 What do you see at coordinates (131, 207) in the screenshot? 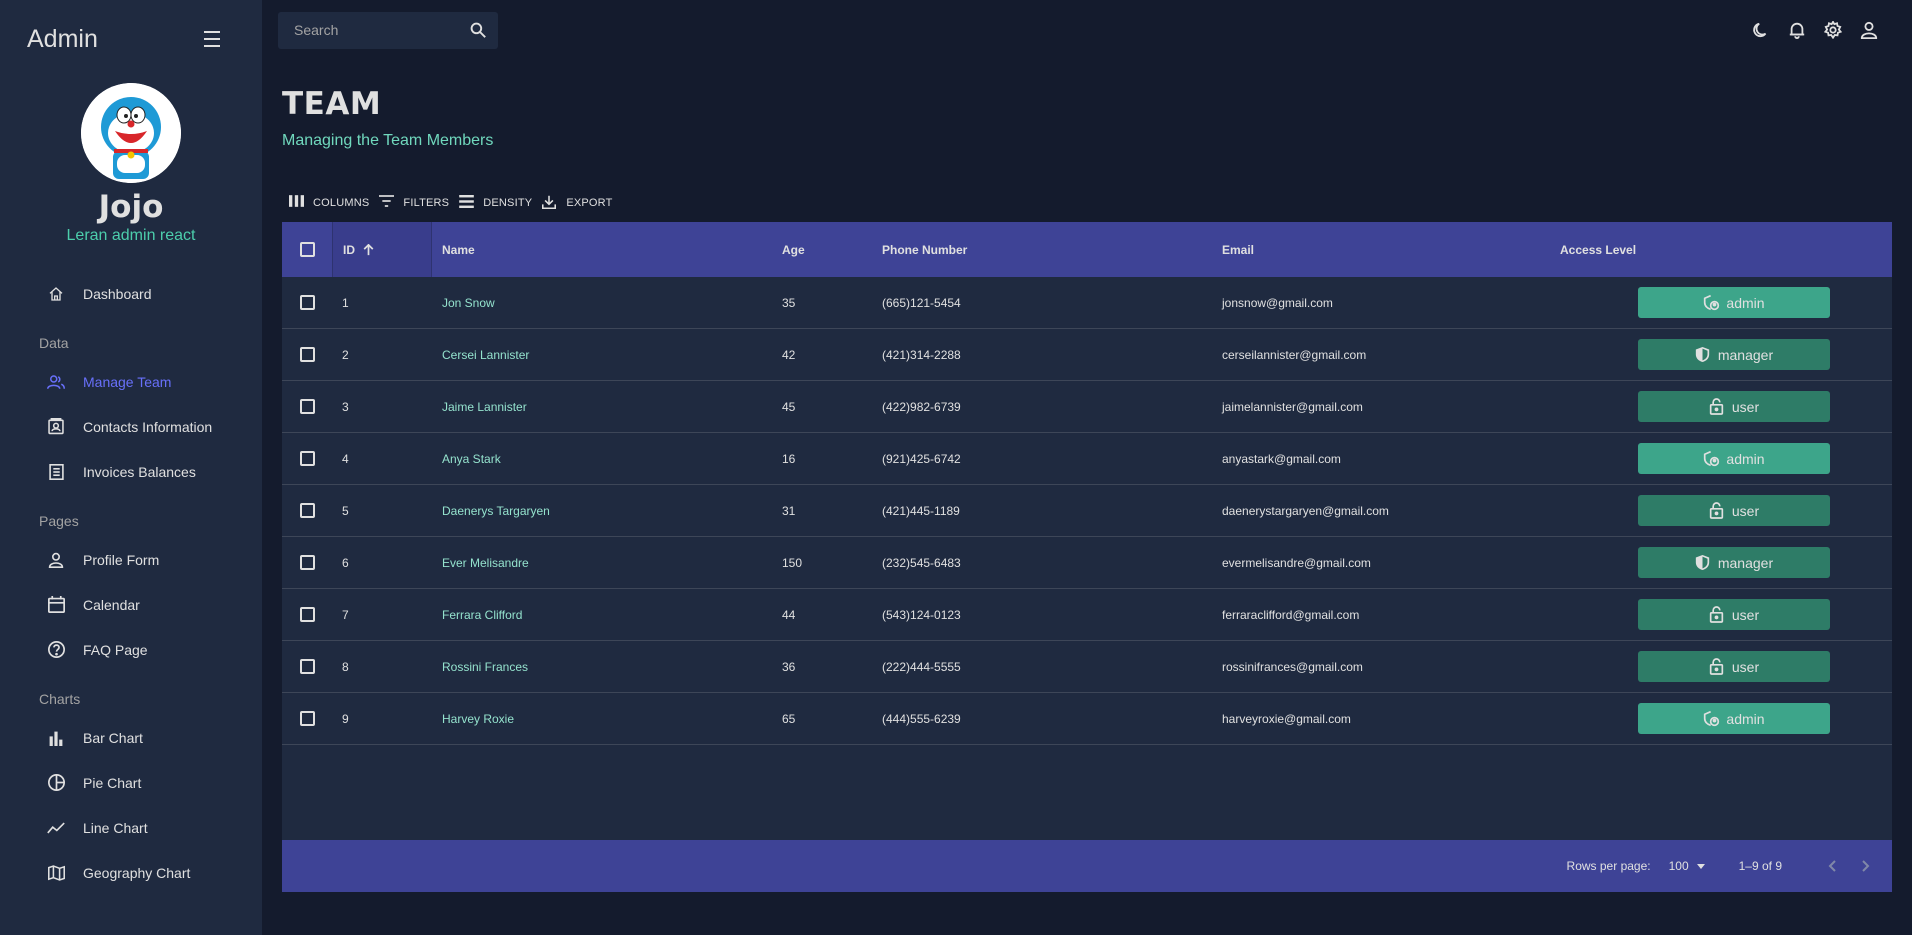
I see `user-name: Jojo` at bounding box center [131, 207].